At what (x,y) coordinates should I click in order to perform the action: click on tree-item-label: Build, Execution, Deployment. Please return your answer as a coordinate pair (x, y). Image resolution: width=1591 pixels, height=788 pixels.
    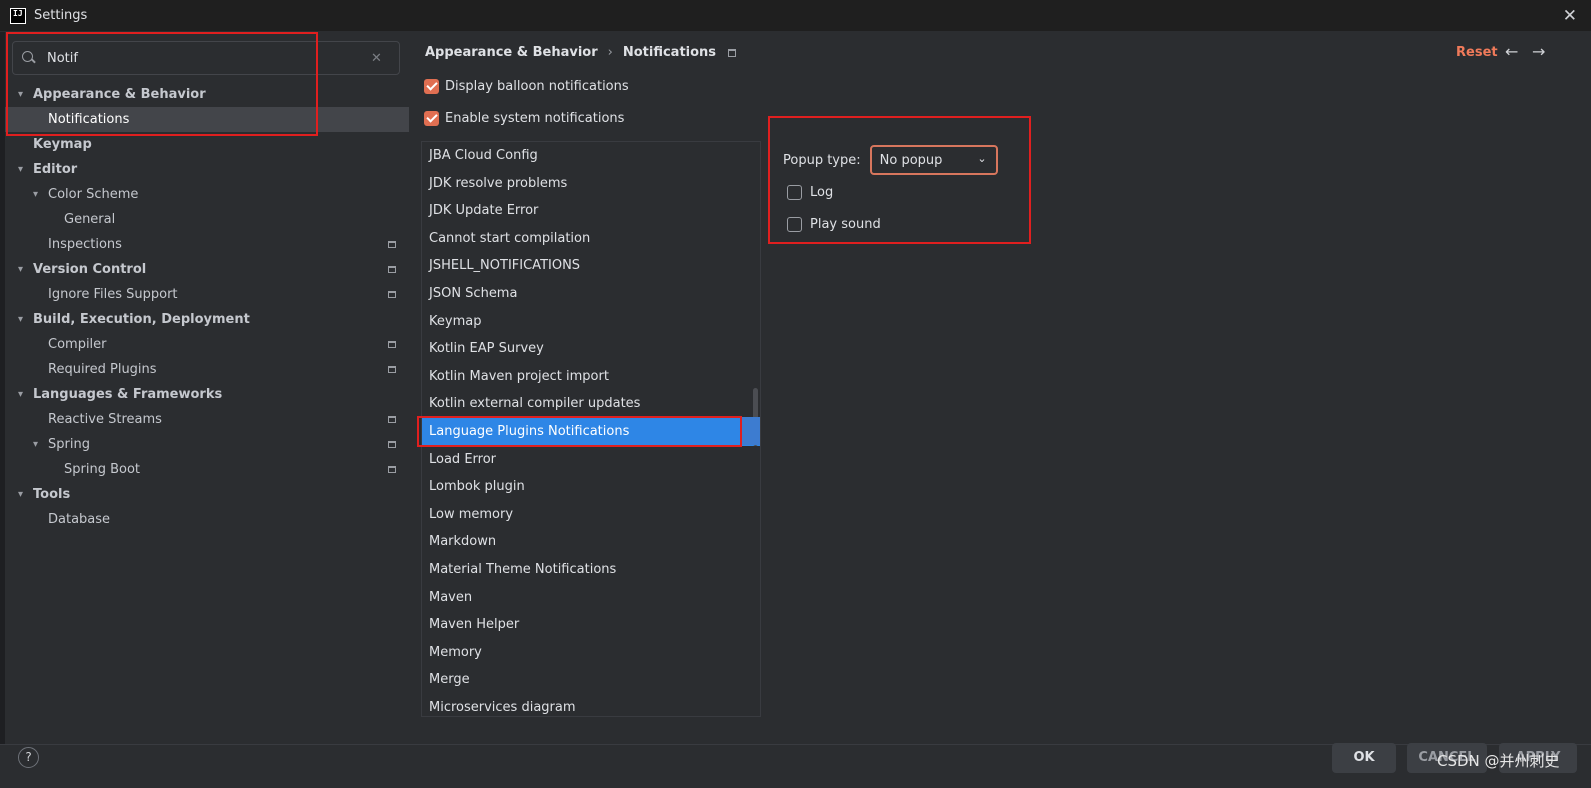
    Looking at the image, I should click on (141, 319).